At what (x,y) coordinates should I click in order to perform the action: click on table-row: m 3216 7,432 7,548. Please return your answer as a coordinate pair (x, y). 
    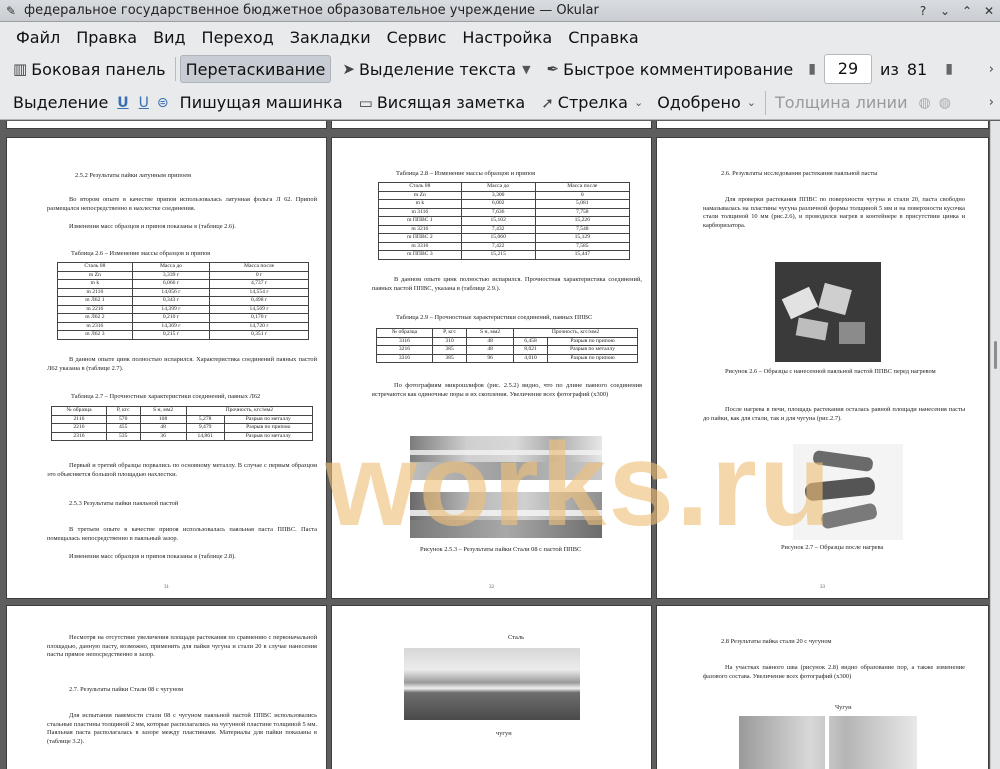
    Looking at the image, I should click on (504, 229).